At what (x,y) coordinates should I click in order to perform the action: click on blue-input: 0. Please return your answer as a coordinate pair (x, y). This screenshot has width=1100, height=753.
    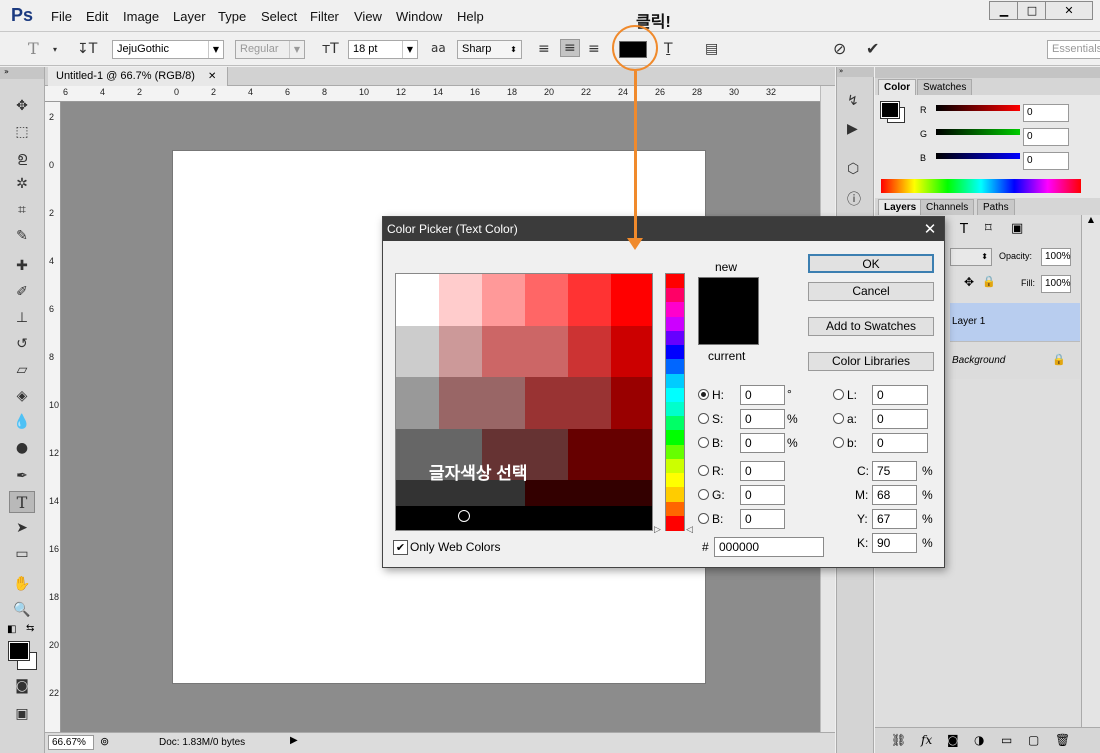
    Looking at the image, I should click on (762, 519).